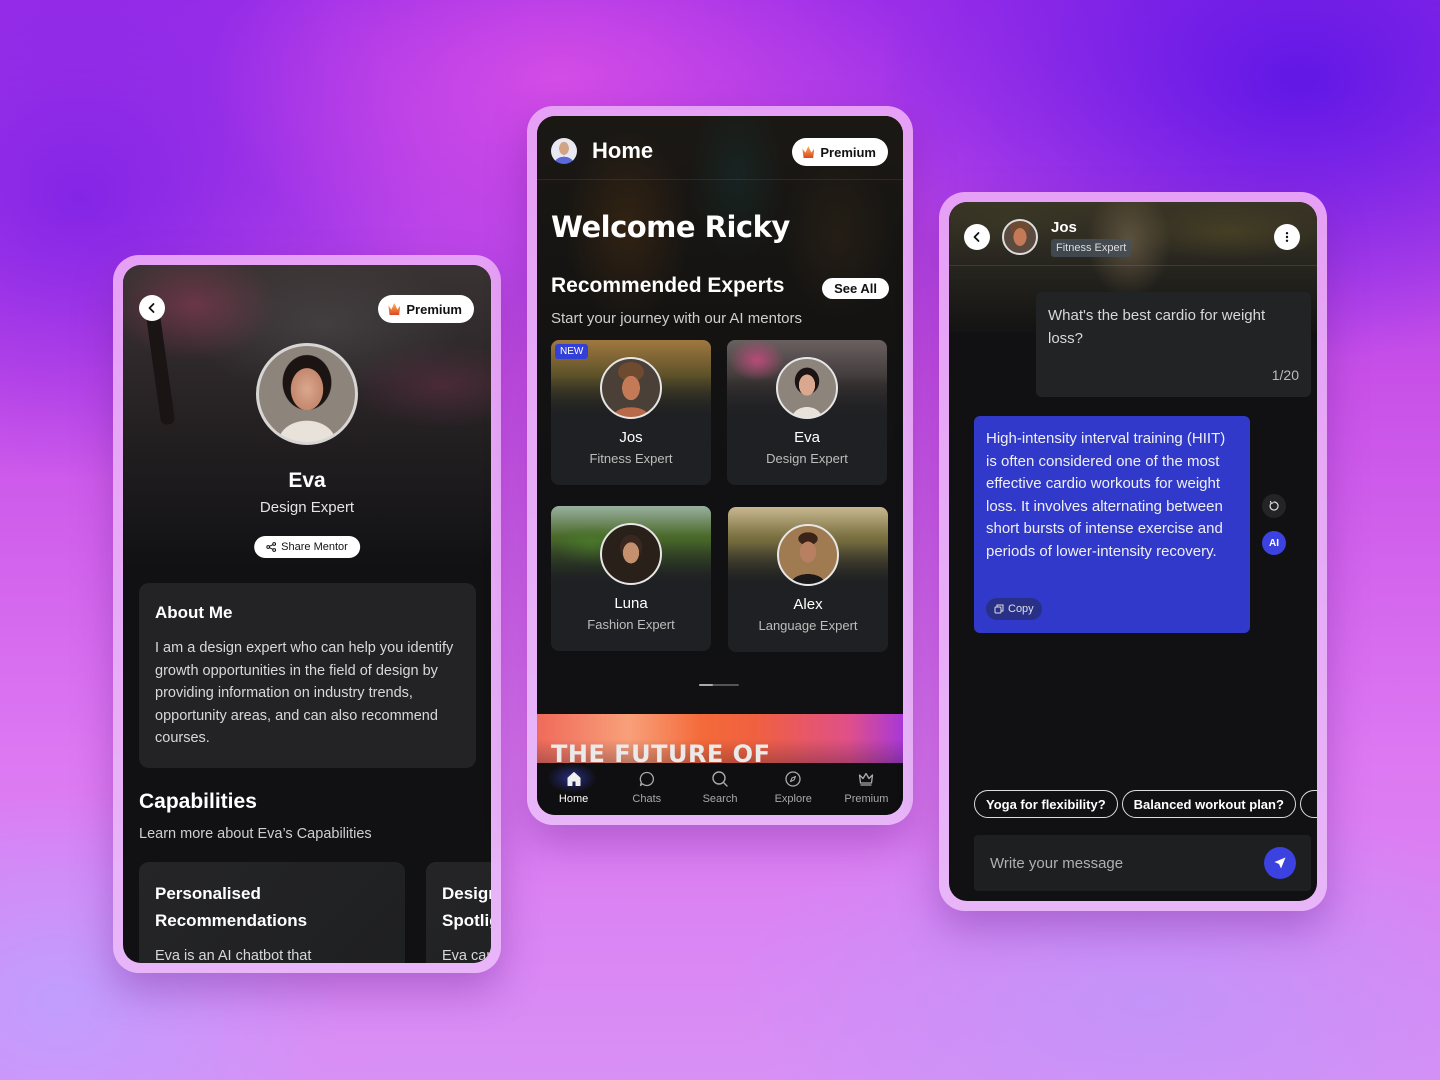  What do you see at coordinates (866, 799) in the screenshot?
I see `nav-label: Premium` at bounding box center [866, 799].